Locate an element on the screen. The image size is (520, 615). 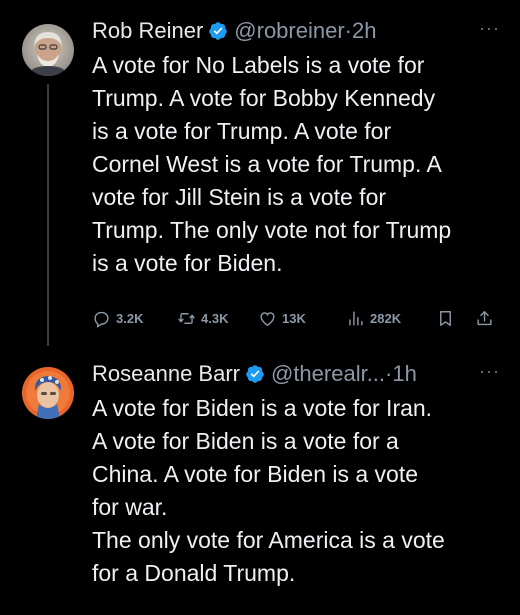
retweet-count: 4.3K is located at coordinates (215, 318).